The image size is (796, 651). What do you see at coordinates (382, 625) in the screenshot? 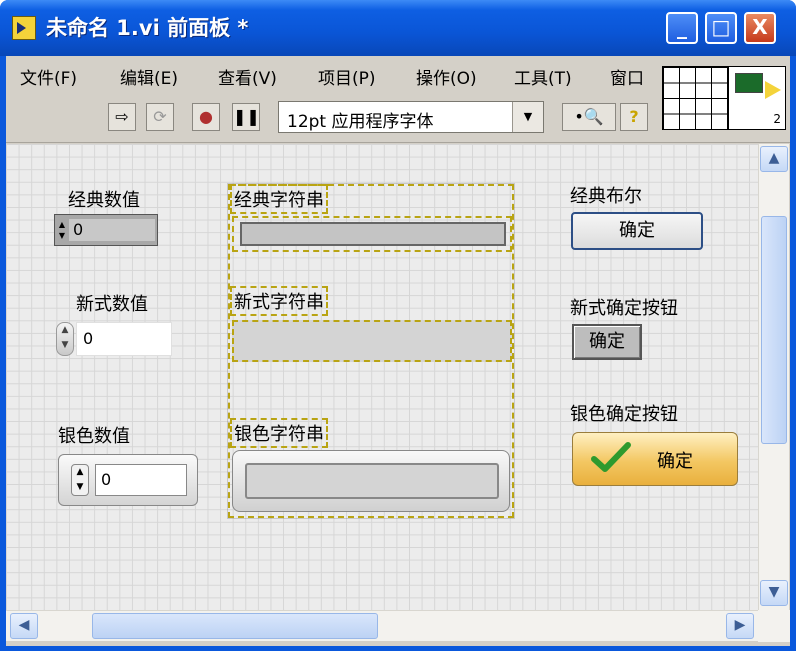
I see `horizontal-scrollbar: ◀ ▶` at bounding box center [382, 625].